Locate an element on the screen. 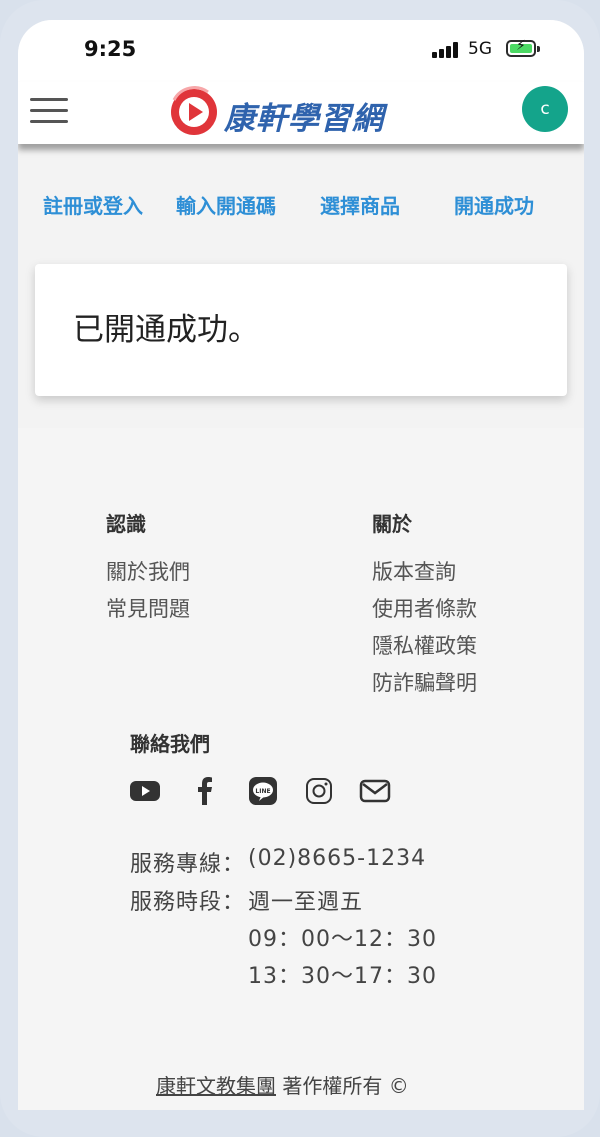 The height and width of the screenshot is (1137, 600). play-logo-icon is located at coordinates (194, 110).